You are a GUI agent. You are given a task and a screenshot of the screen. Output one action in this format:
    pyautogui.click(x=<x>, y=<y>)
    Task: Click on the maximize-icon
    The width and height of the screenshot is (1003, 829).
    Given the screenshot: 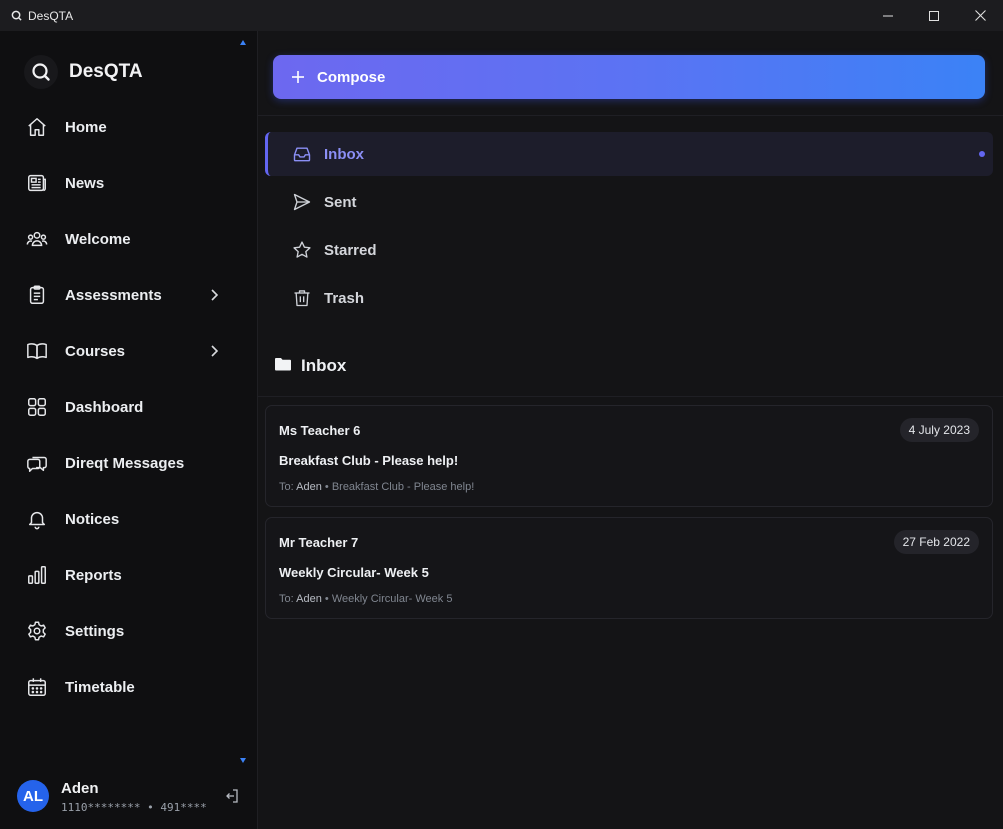 What is the action you would take?
    pyautogui.click(x=934, y=15)
    